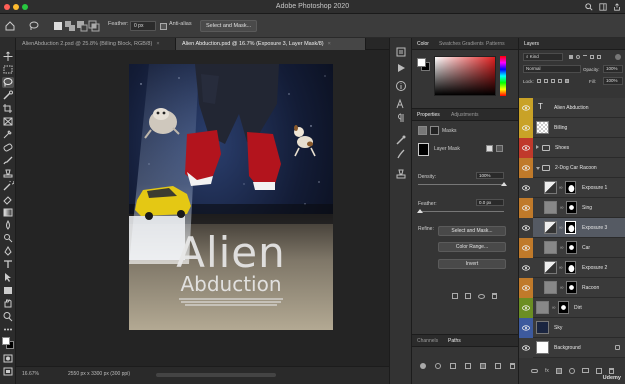  What do you see at coordinates (453, 366) in the screenshot?
I see `path-to-selection-icon` at bounding box center [453, 366].